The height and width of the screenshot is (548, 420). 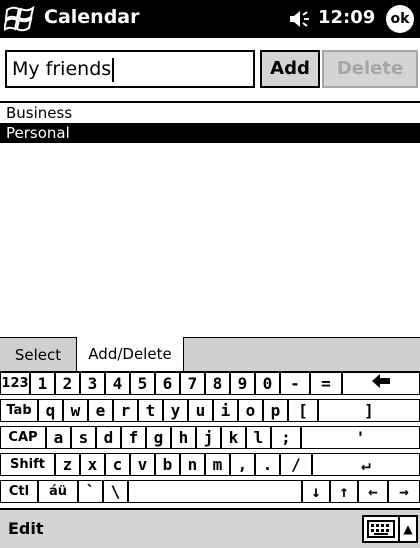 I want to click on key-backspace, so click(x=381, y=383).